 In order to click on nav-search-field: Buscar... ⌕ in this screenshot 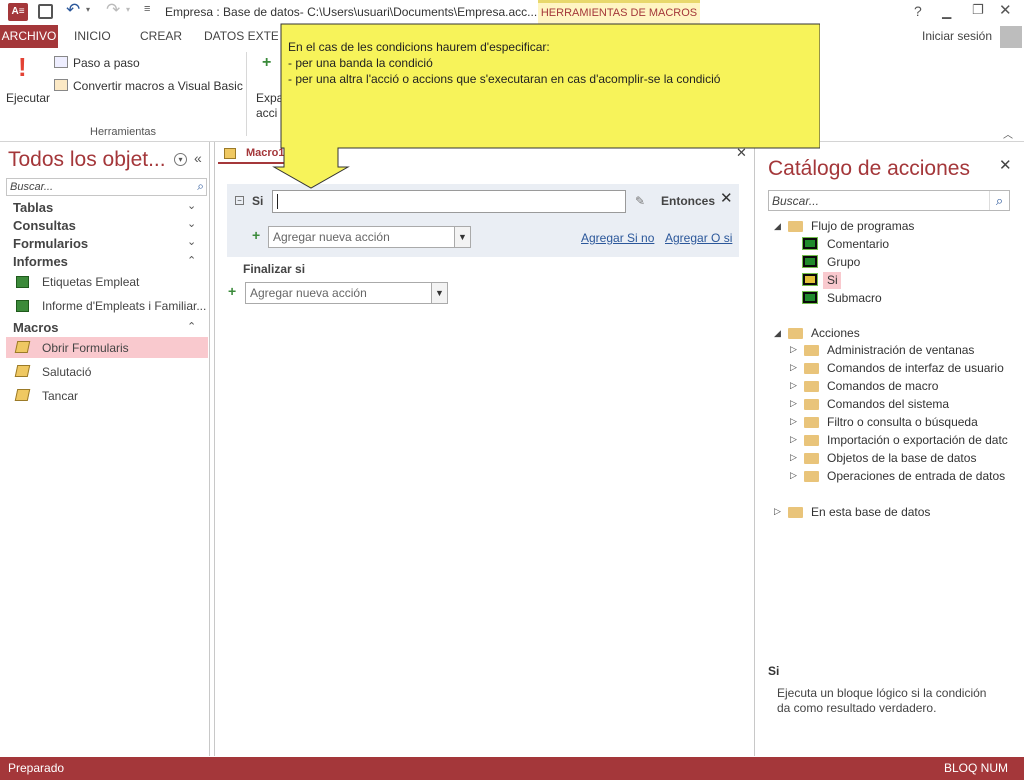, I will do `click(106, 187)`.